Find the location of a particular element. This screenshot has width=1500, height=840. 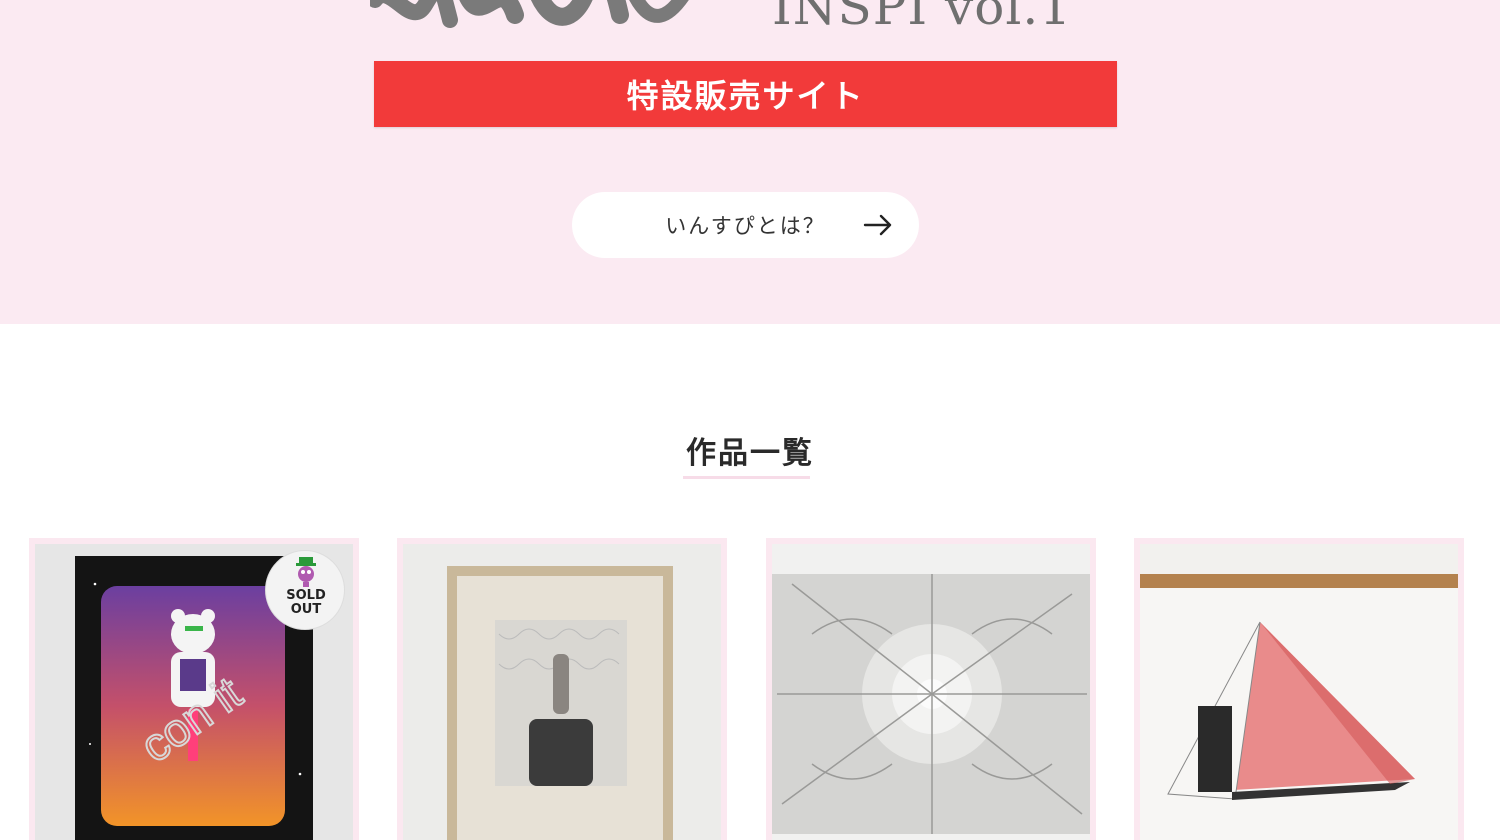

banner-label: 特設販売サイト is located at coordinates (745, 96).